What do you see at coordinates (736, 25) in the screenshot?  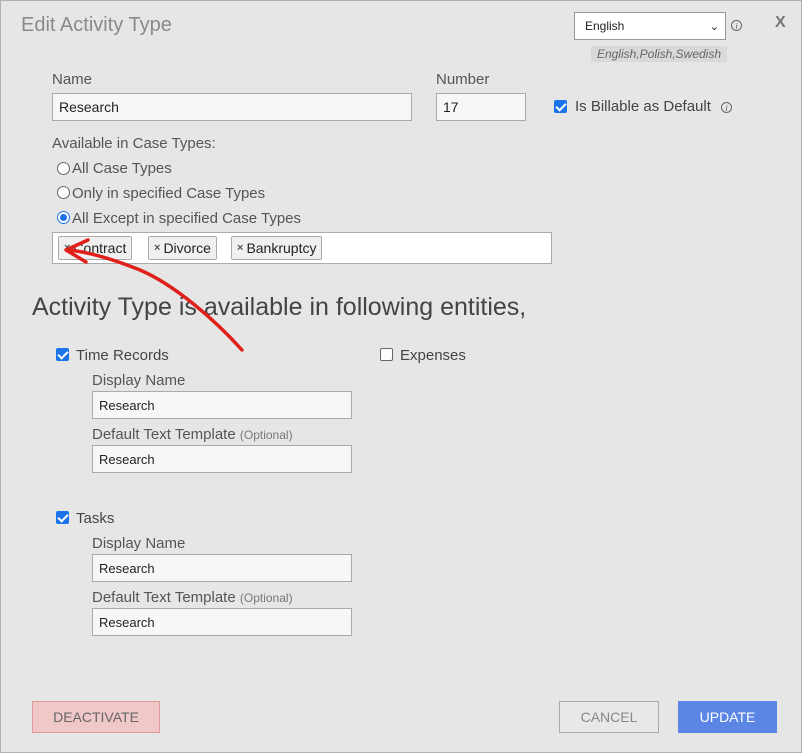 I see `info-icon: i` at bounding box center [736, 25].